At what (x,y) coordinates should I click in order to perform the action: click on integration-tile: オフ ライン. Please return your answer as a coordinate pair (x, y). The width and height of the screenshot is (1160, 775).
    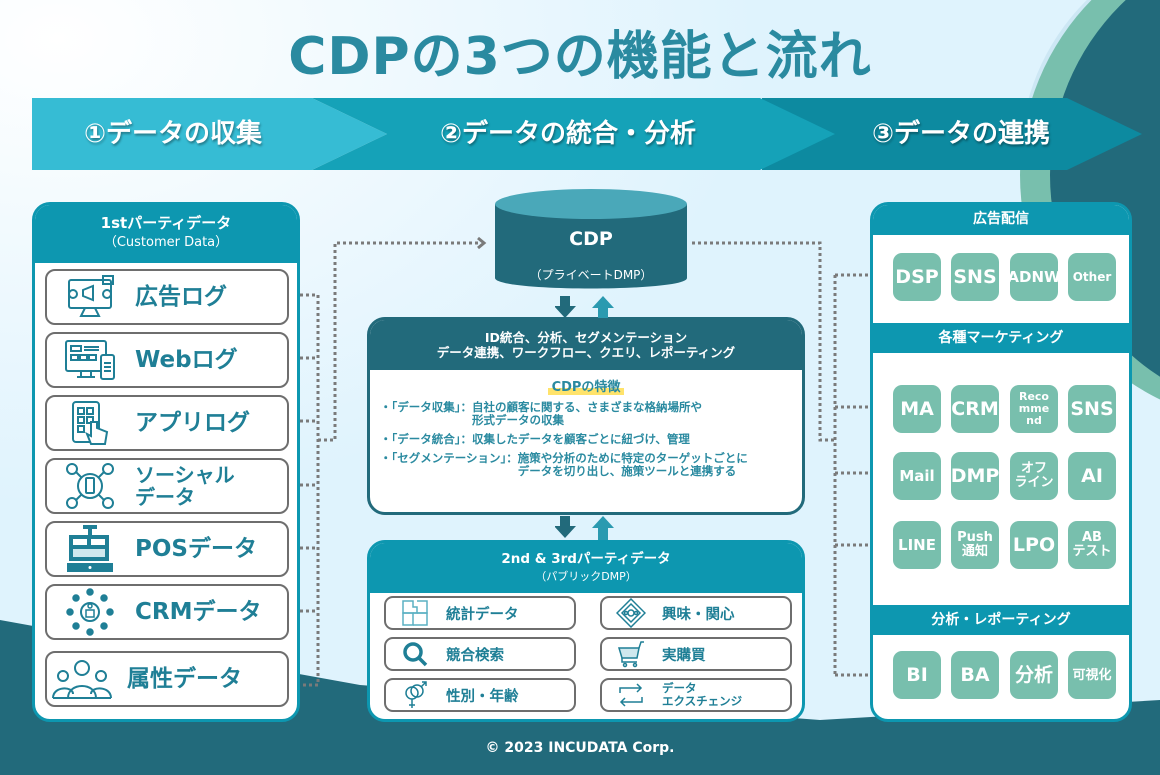
    Looking at the image, I should click on (1034, 476).